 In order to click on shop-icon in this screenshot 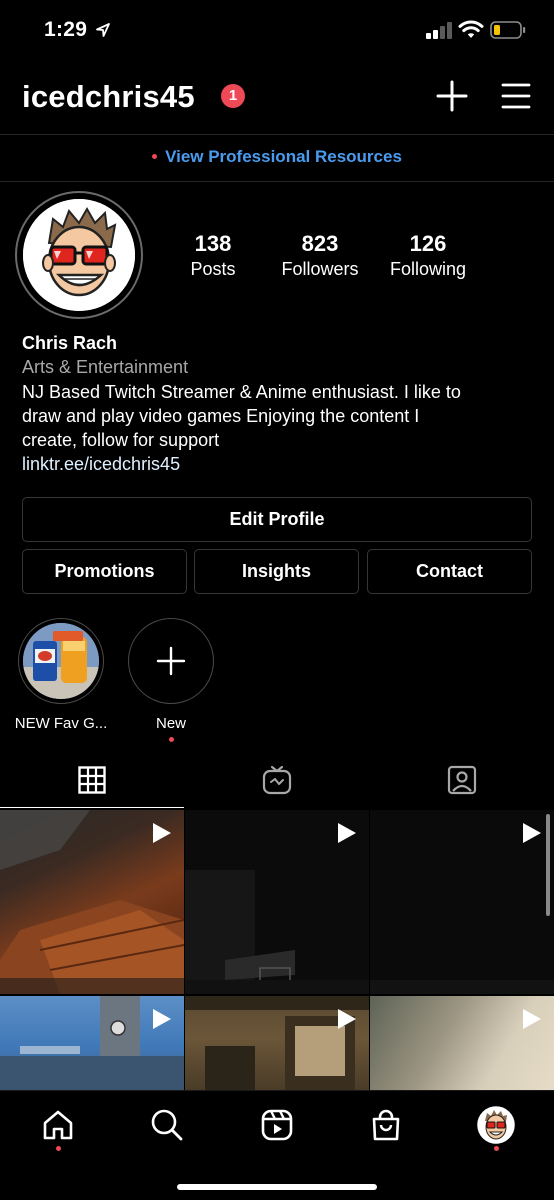, I will do `click(386, 1125)`.